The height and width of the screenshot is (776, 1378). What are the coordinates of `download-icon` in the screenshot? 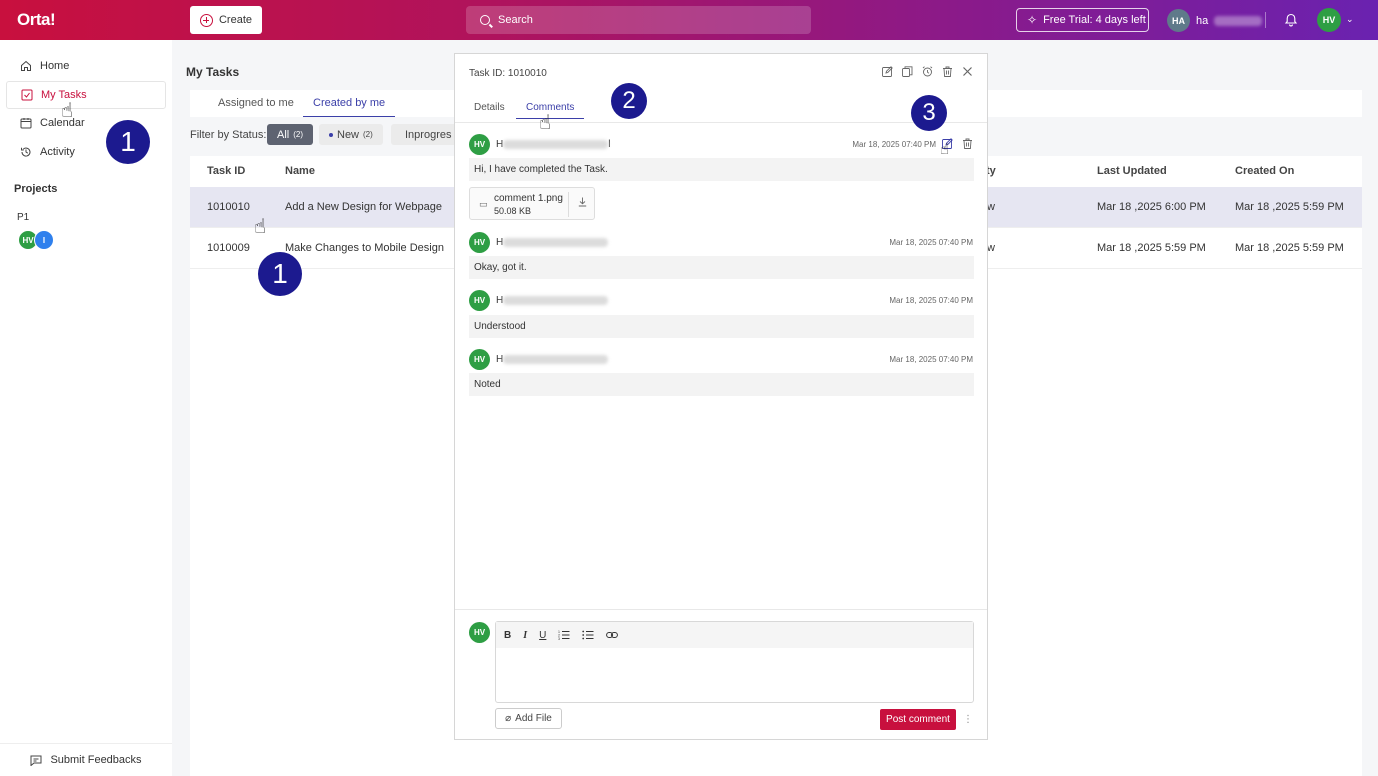 It's located at (582, 202).